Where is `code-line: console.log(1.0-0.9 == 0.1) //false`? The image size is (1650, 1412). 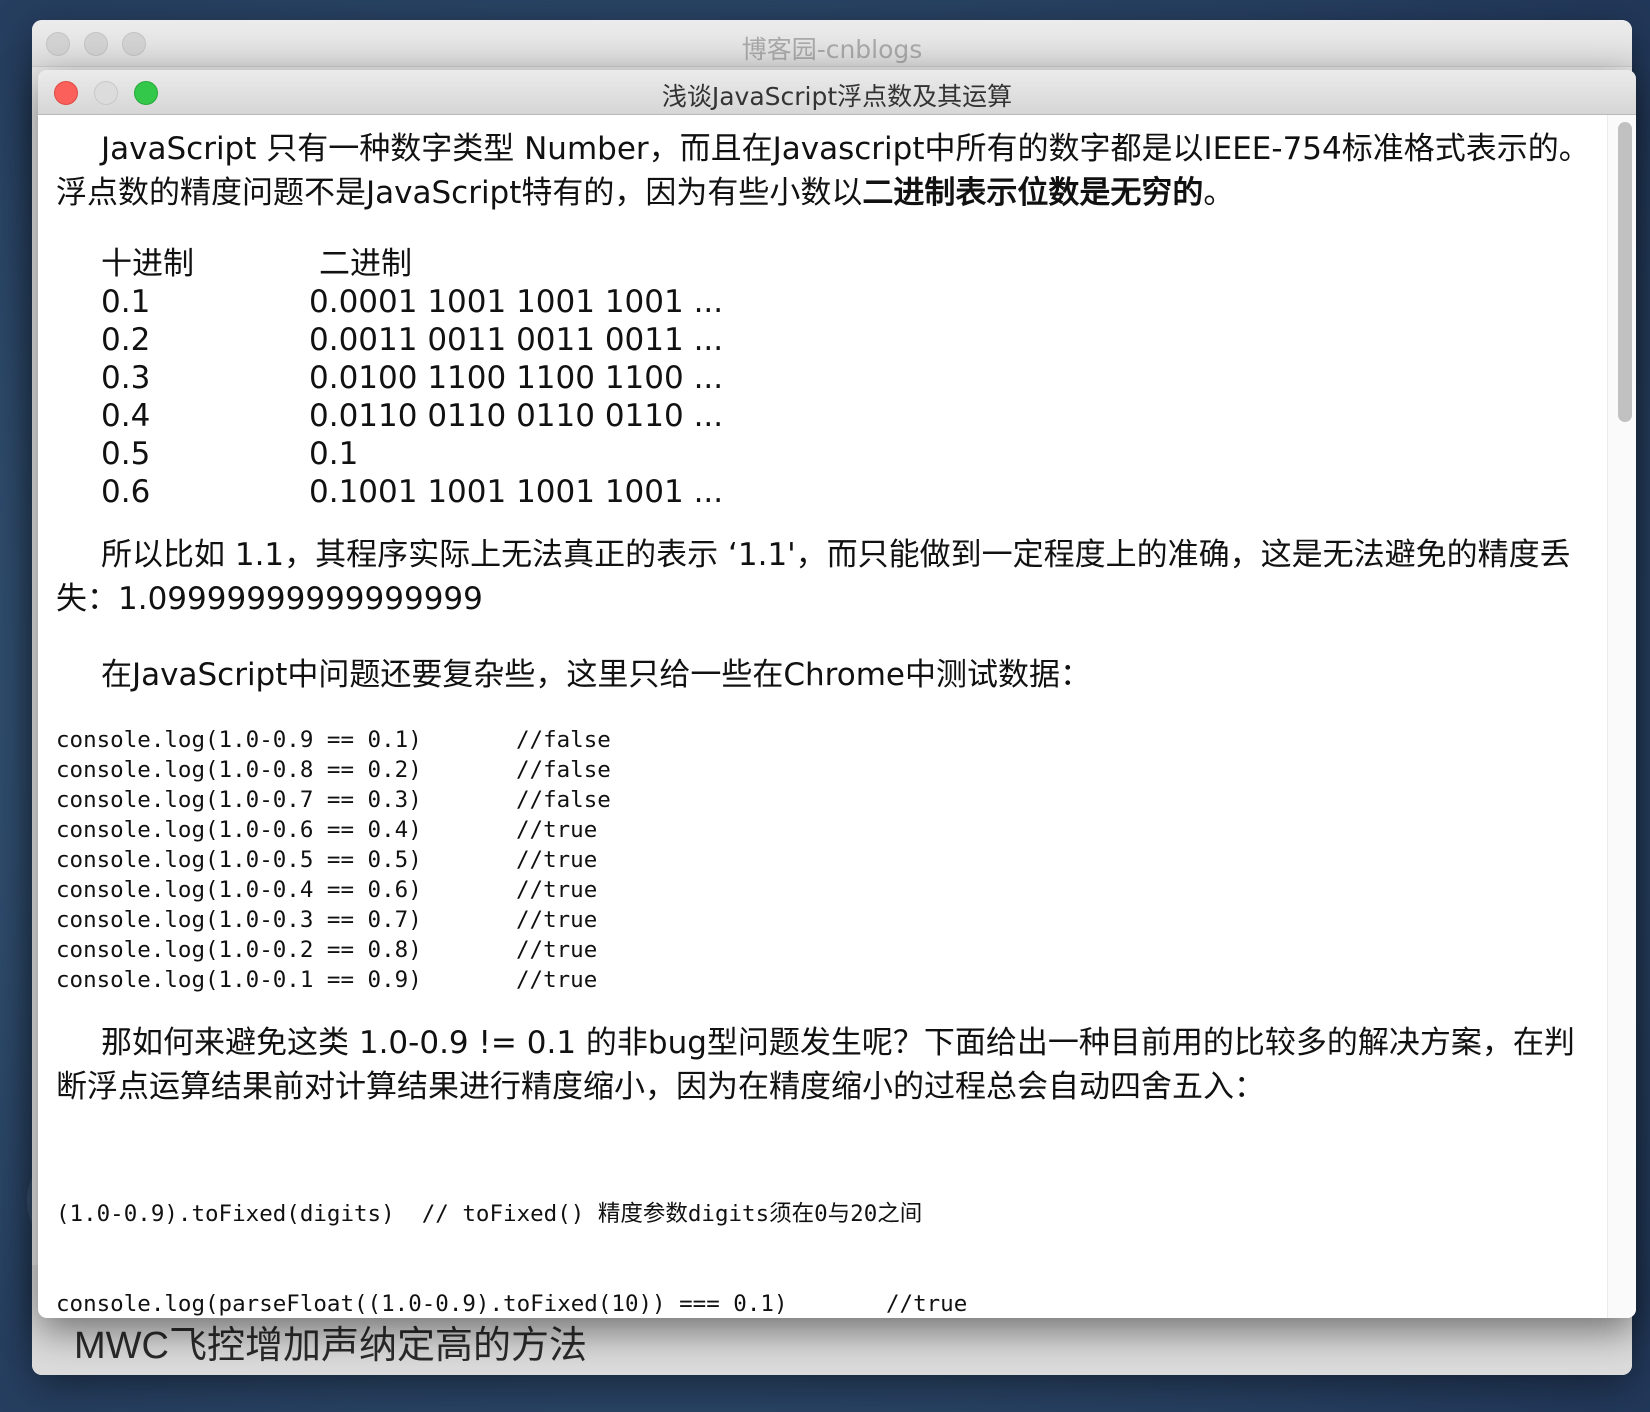
code-line: console.log(1.0-0.9 == 0.1) //false is located at coordinates (823, 740).